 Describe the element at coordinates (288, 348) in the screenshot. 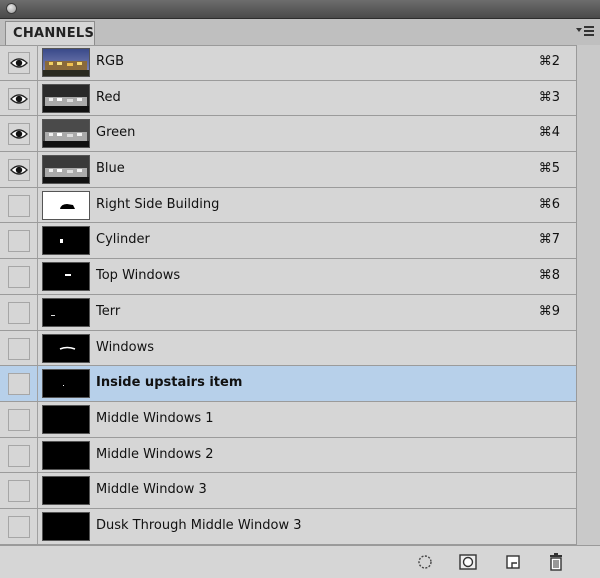

I see `channel-row: Windows` at that location.